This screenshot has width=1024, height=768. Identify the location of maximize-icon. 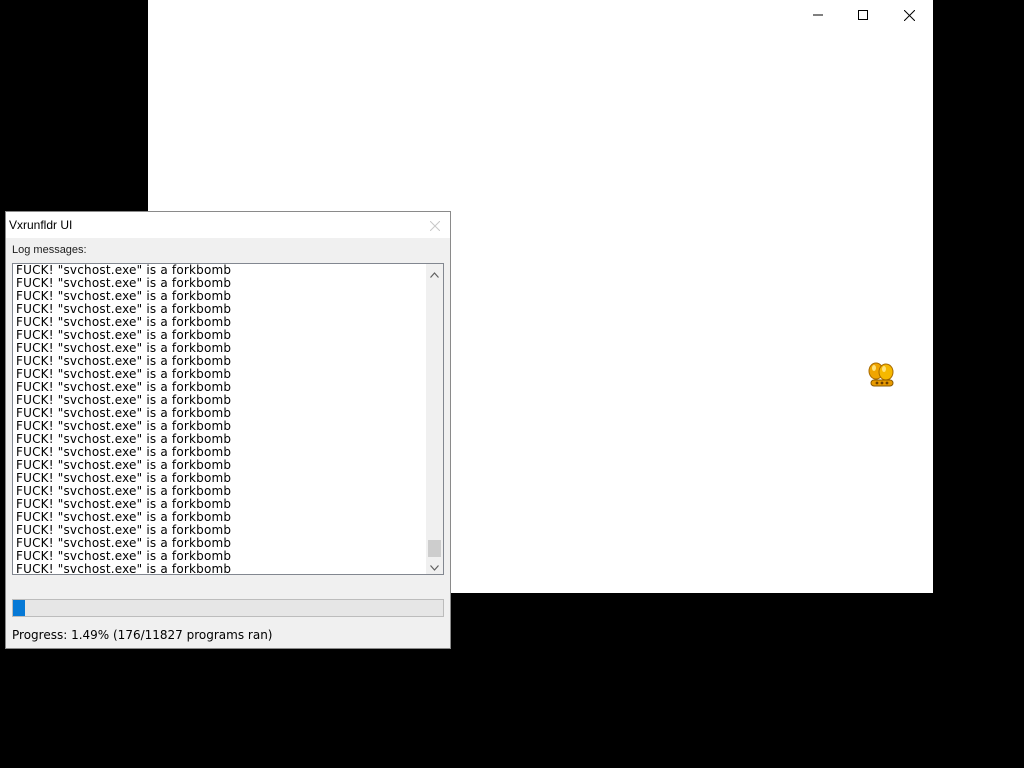
(863, 15).